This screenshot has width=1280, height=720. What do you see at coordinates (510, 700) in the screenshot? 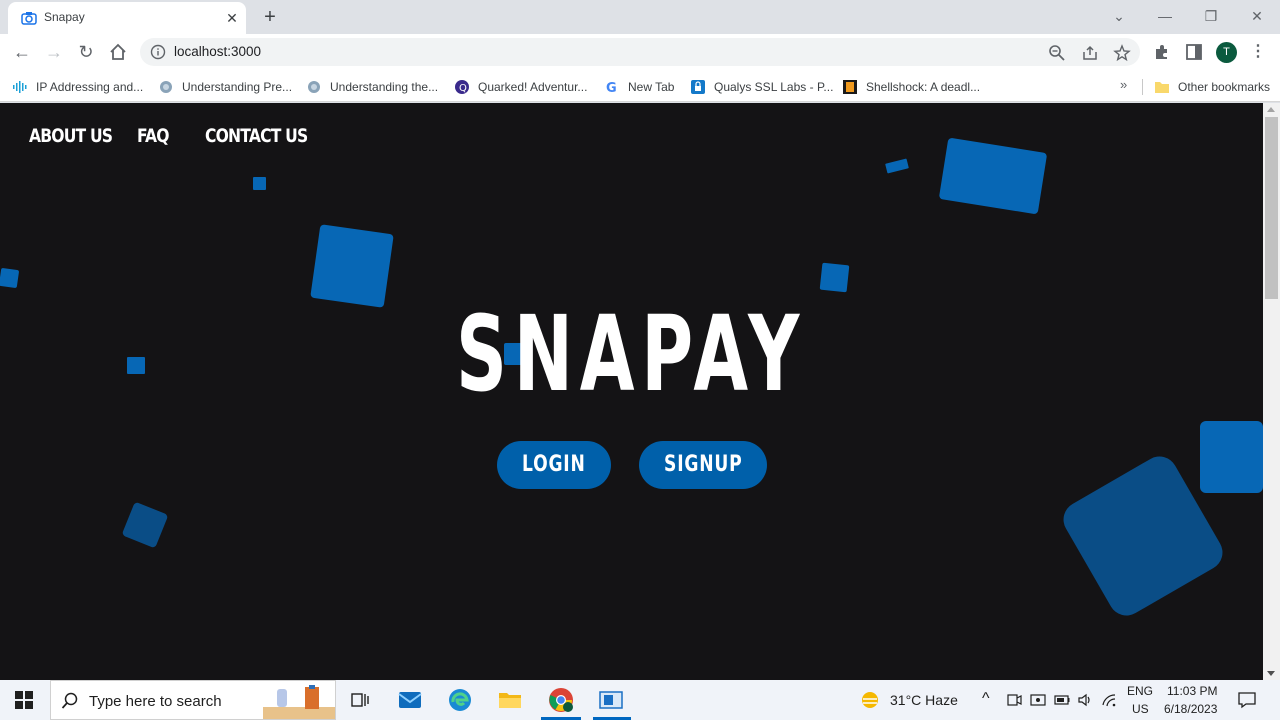
I see `file-explorer-icon` at bounding box center [510, 700].